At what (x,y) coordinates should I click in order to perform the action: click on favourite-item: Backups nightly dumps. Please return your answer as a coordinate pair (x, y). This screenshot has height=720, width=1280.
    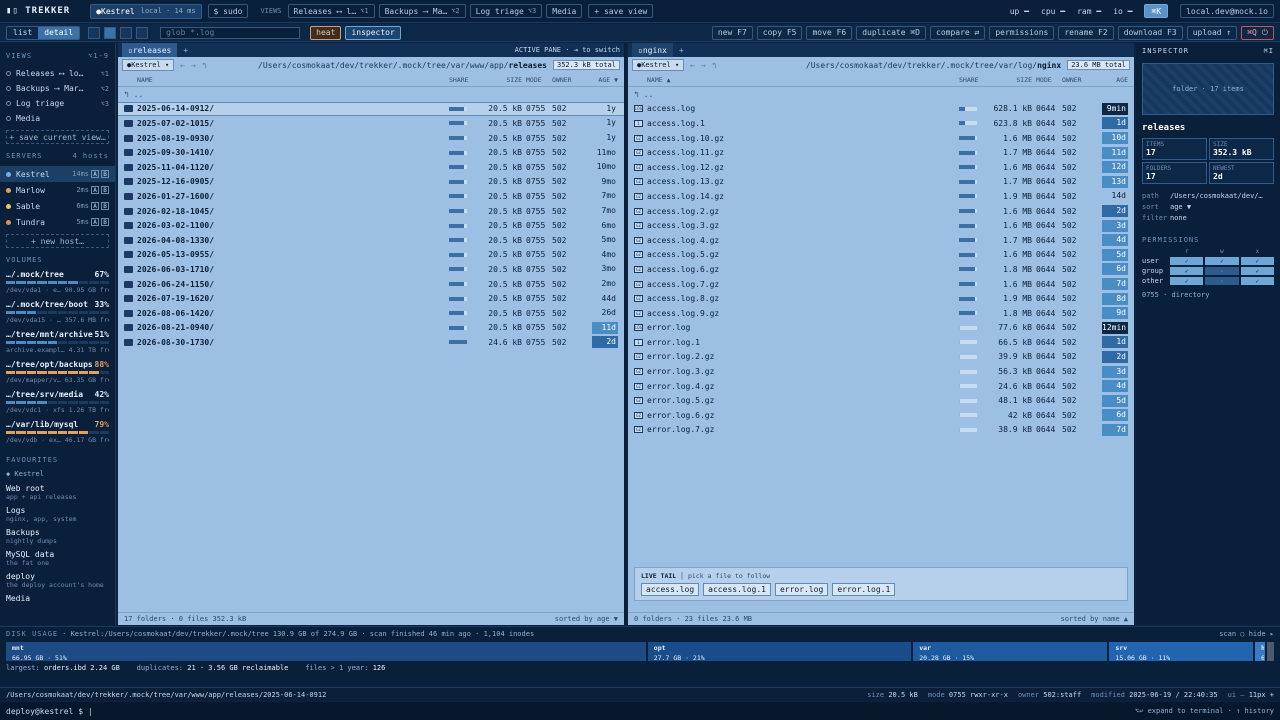
    Looking at the image, I should click on (57, 536).